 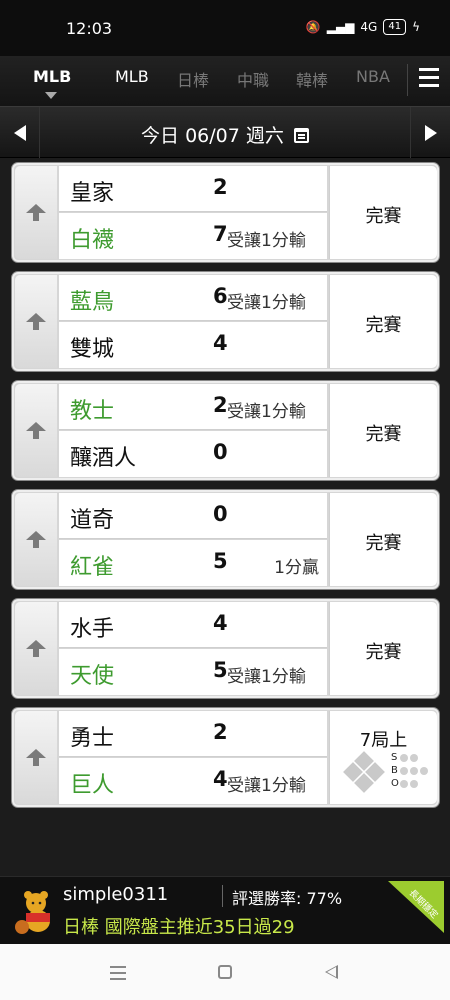 What do you see at coordinates (193, 407) in the screenshot?
I see `team-row-away: 教士 2 受讓1分輸` at bounding box center [193, 407].